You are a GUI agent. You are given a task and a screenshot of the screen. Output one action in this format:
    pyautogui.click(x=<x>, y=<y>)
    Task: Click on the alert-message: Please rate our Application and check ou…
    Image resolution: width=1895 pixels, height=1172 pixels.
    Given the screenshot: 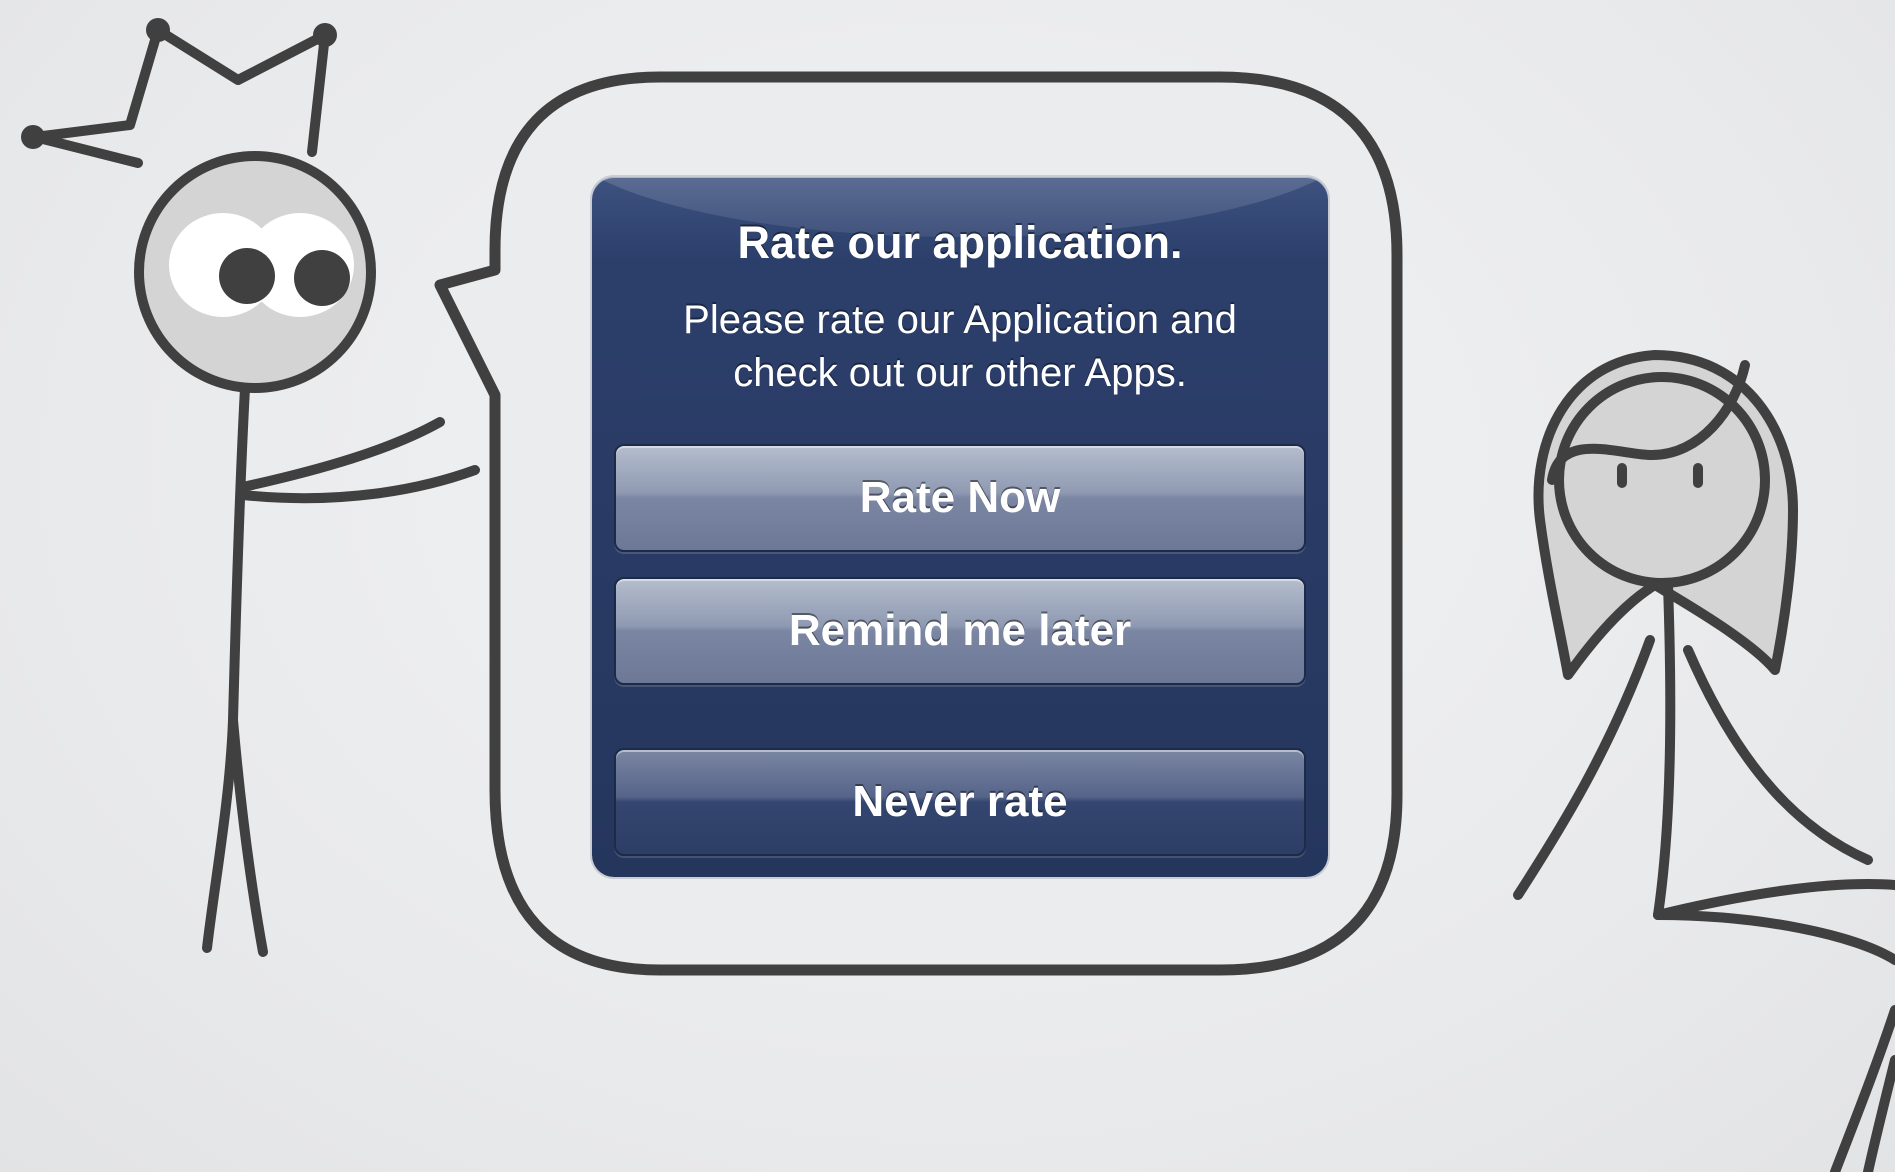 What is the action you would take?
    pyautogui.click(x=960, y=347)
    